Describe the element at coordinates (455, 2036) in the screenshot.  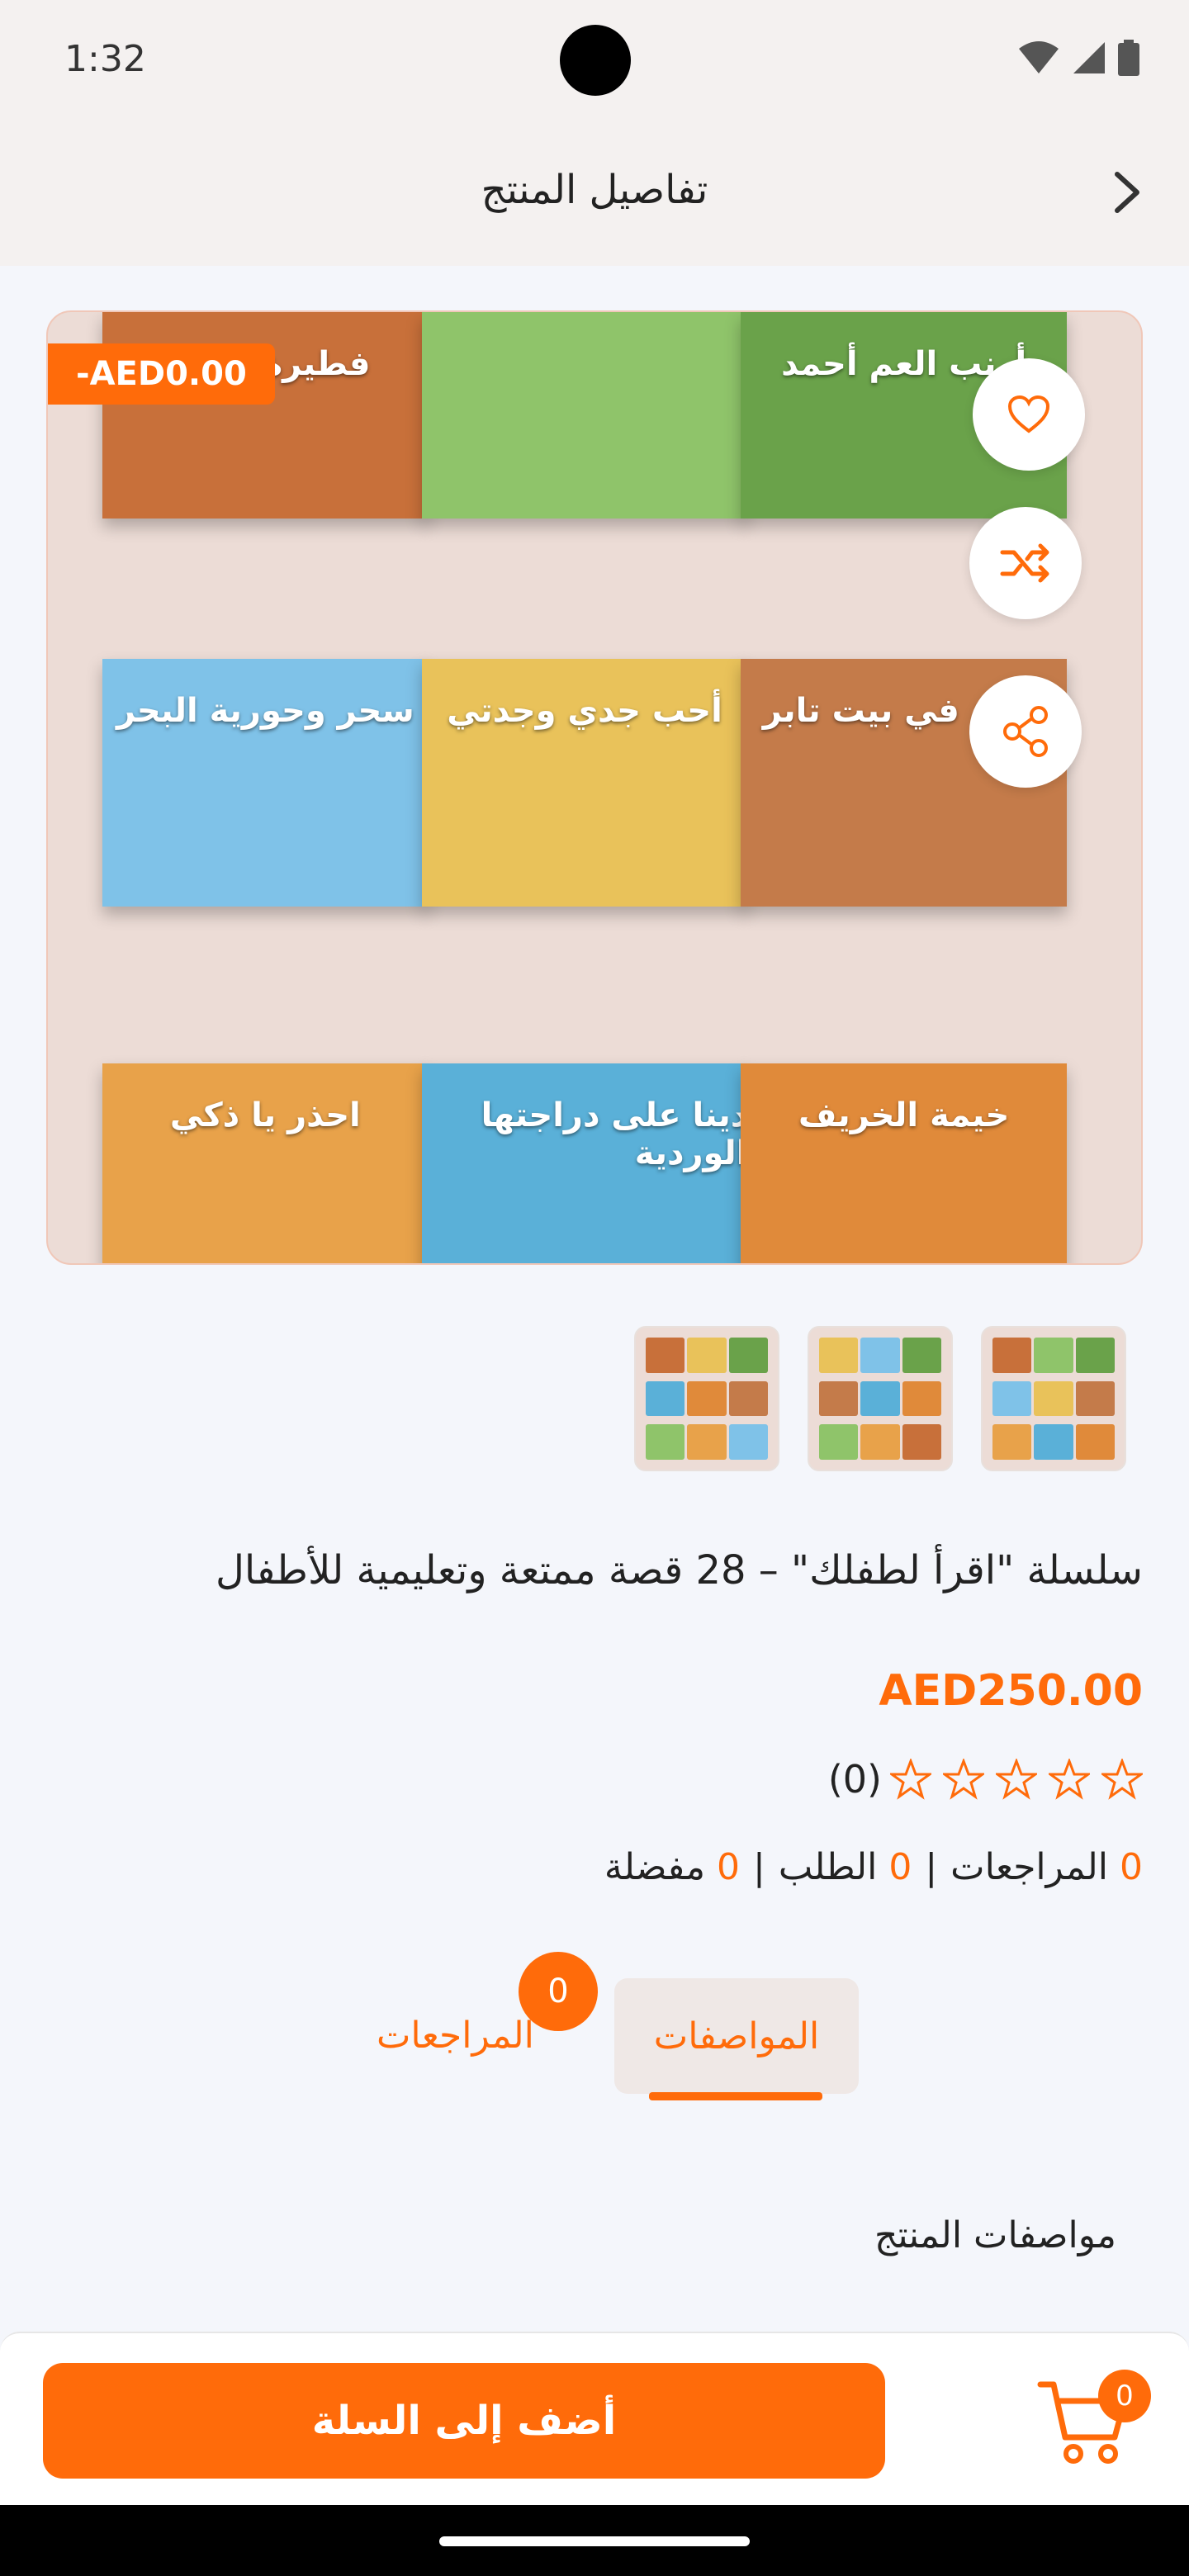
I see `tab-reviews: المراجعات` at that location.